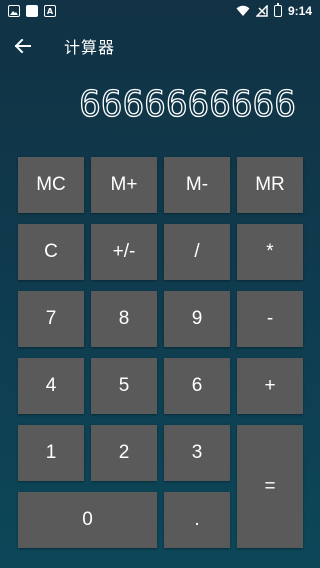 This screenshot has height=568, width=320. What do you see at coordinates (277, 10) in the screenshot?
I see `battery-icon` at bounding box center [277, 10].